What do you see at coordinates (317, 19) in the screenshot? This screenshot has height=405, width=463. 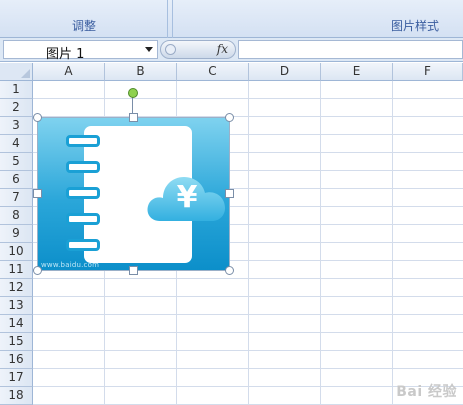 I see `ribbon-group-picture-styles: 图片样式` at bounding box center [317, 19].